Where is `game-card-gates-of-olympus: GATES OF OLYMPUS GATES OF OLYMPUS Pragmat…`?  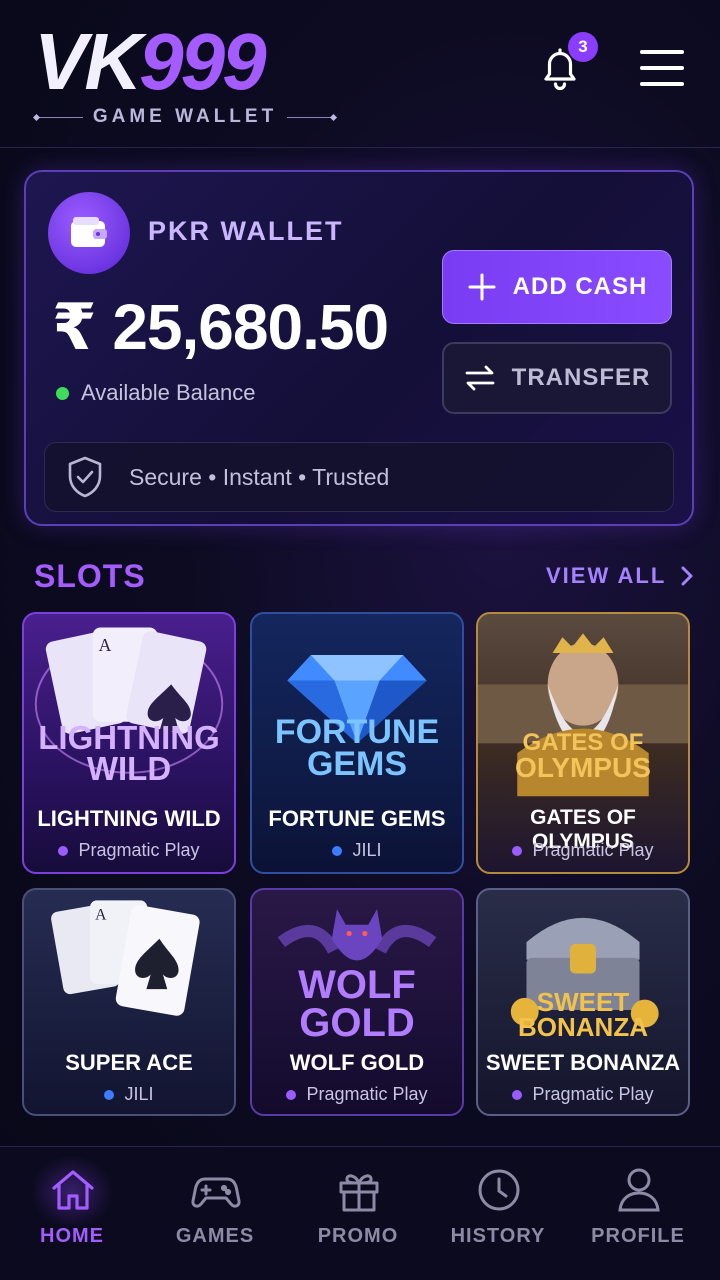 game-card-gates-of-olympus: GATES OF OLYMPUS GATES OF OLYMPUS Pragmat… is located at coordinates (583, 743).